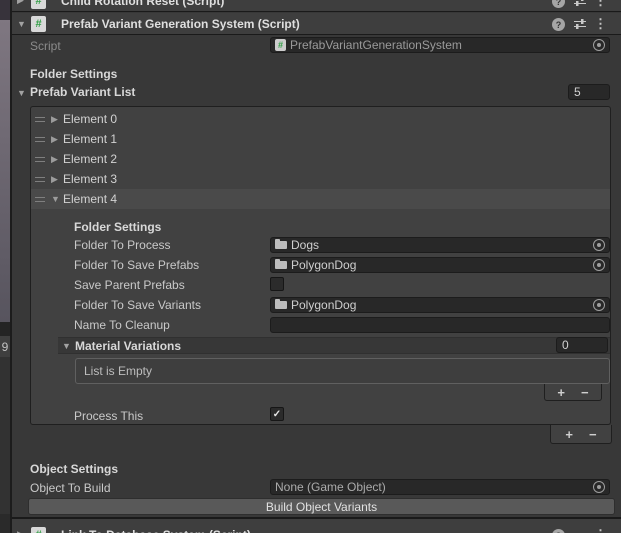 The image size is (621, 533). What do you see at coordinates (440, 325) in the screenshot?
I see `name-to-cleanup-input` at bounding box center [440, 325].